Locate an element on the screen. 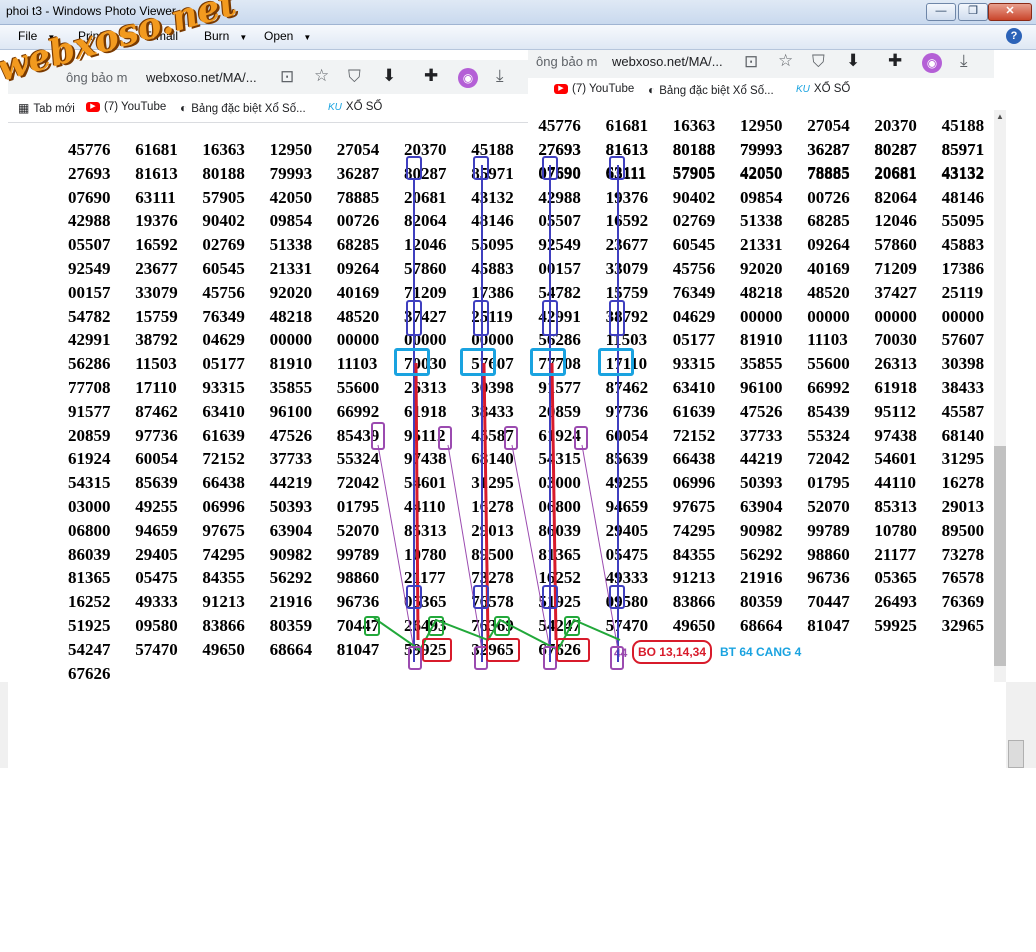 The image size is (1036, 952). vertical-scrollbar: ▲ is located at coordinates (1000, 396).